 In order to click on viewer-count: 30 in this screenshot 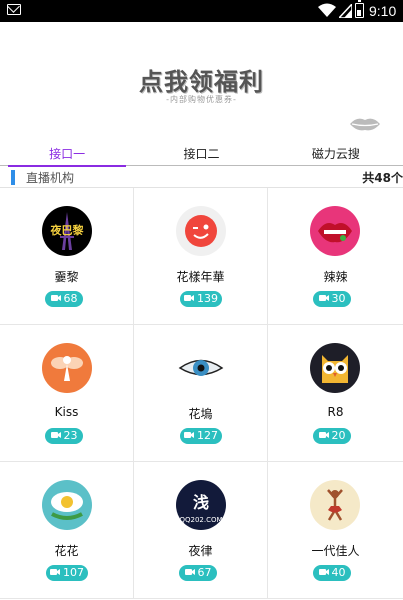, I will do `click(338, 298)`.